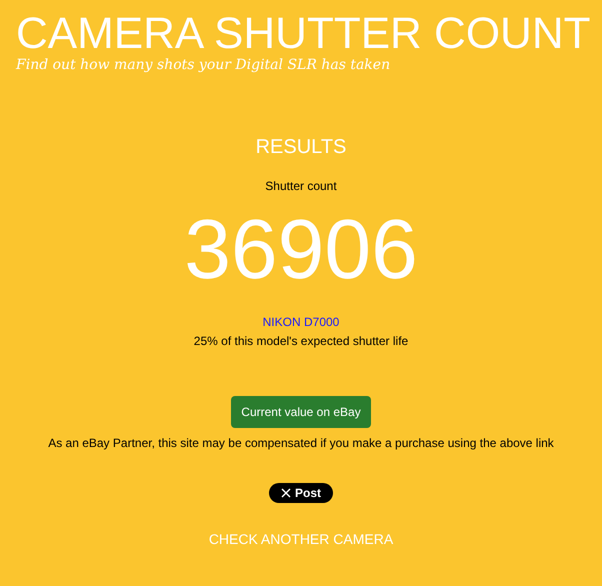  Describe the element at coordinates (301, 322) in the screenshot. I see `camera-model-link: NIKON D7000` at that location.